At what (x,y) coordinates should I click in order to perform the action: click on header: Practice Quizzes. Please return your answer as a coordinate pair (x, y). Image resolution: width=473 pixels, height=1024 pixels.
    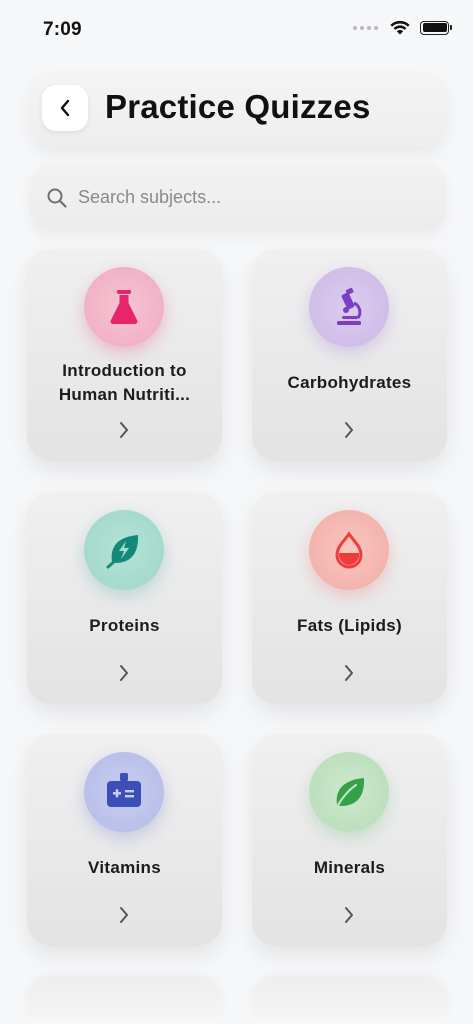
    Looking at the image, I should click on (238, 109).